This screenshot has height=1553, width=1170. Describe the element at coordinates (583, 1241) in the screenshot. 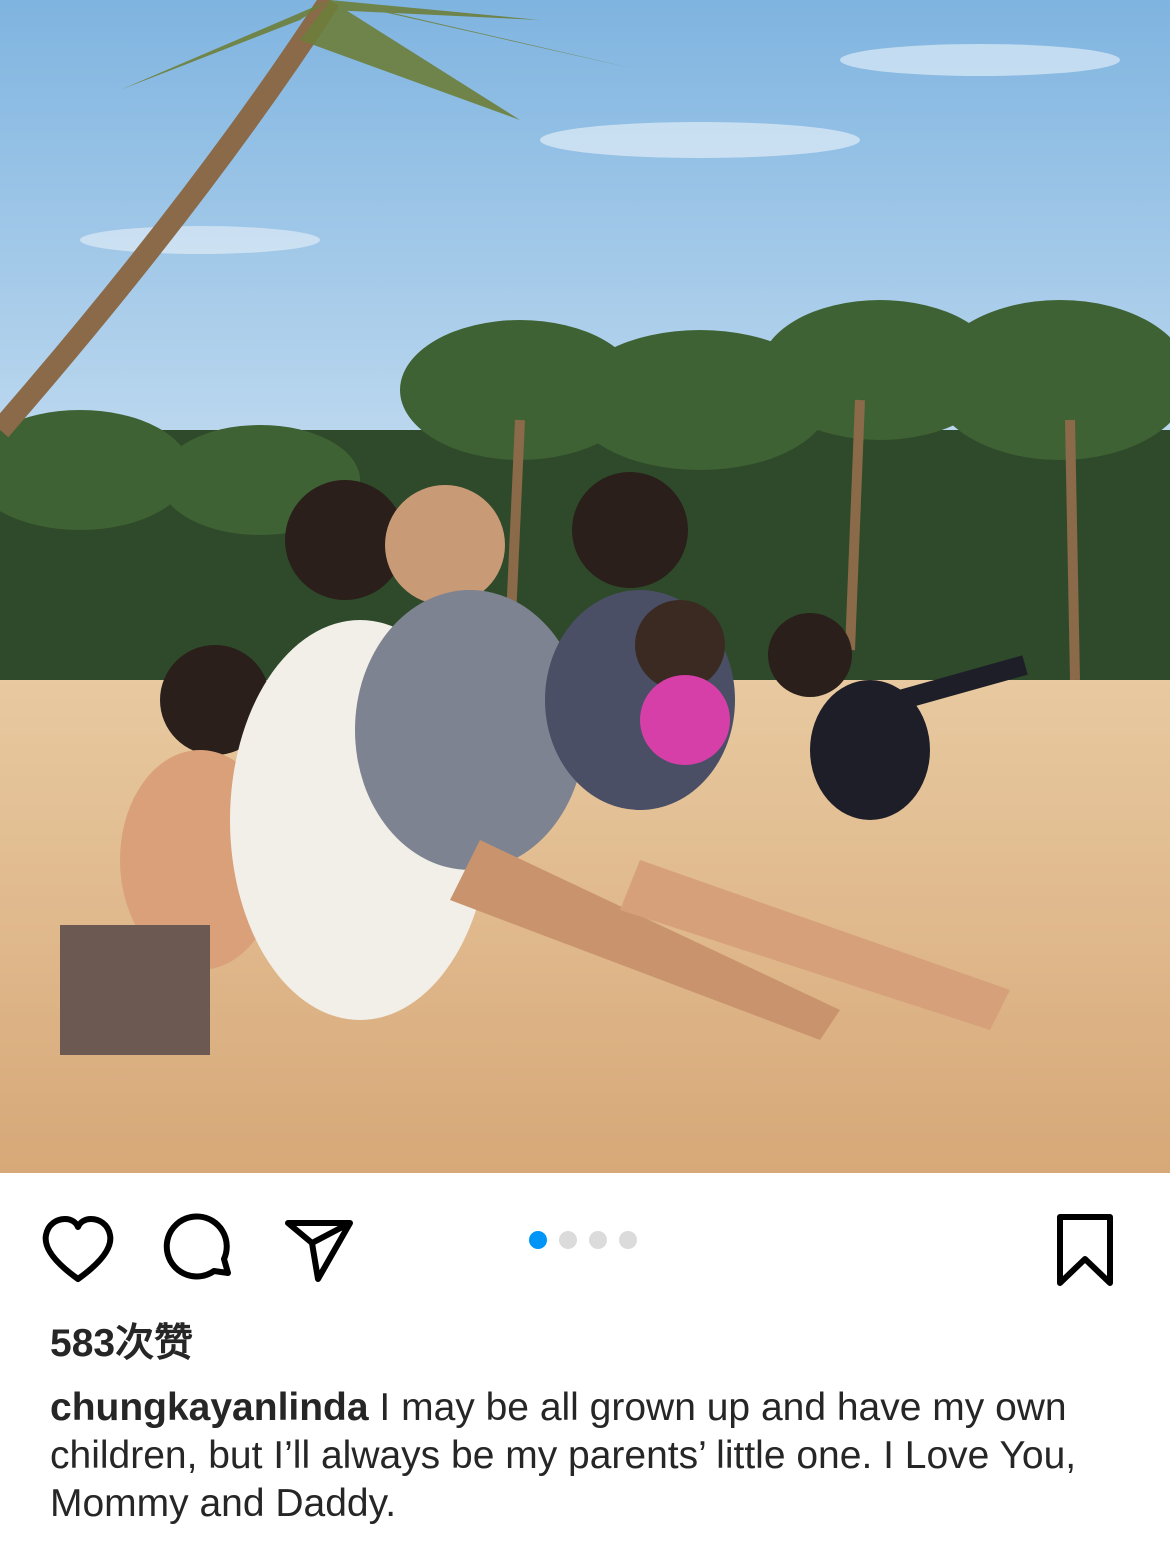

I see `carousel-indicator` at that location.